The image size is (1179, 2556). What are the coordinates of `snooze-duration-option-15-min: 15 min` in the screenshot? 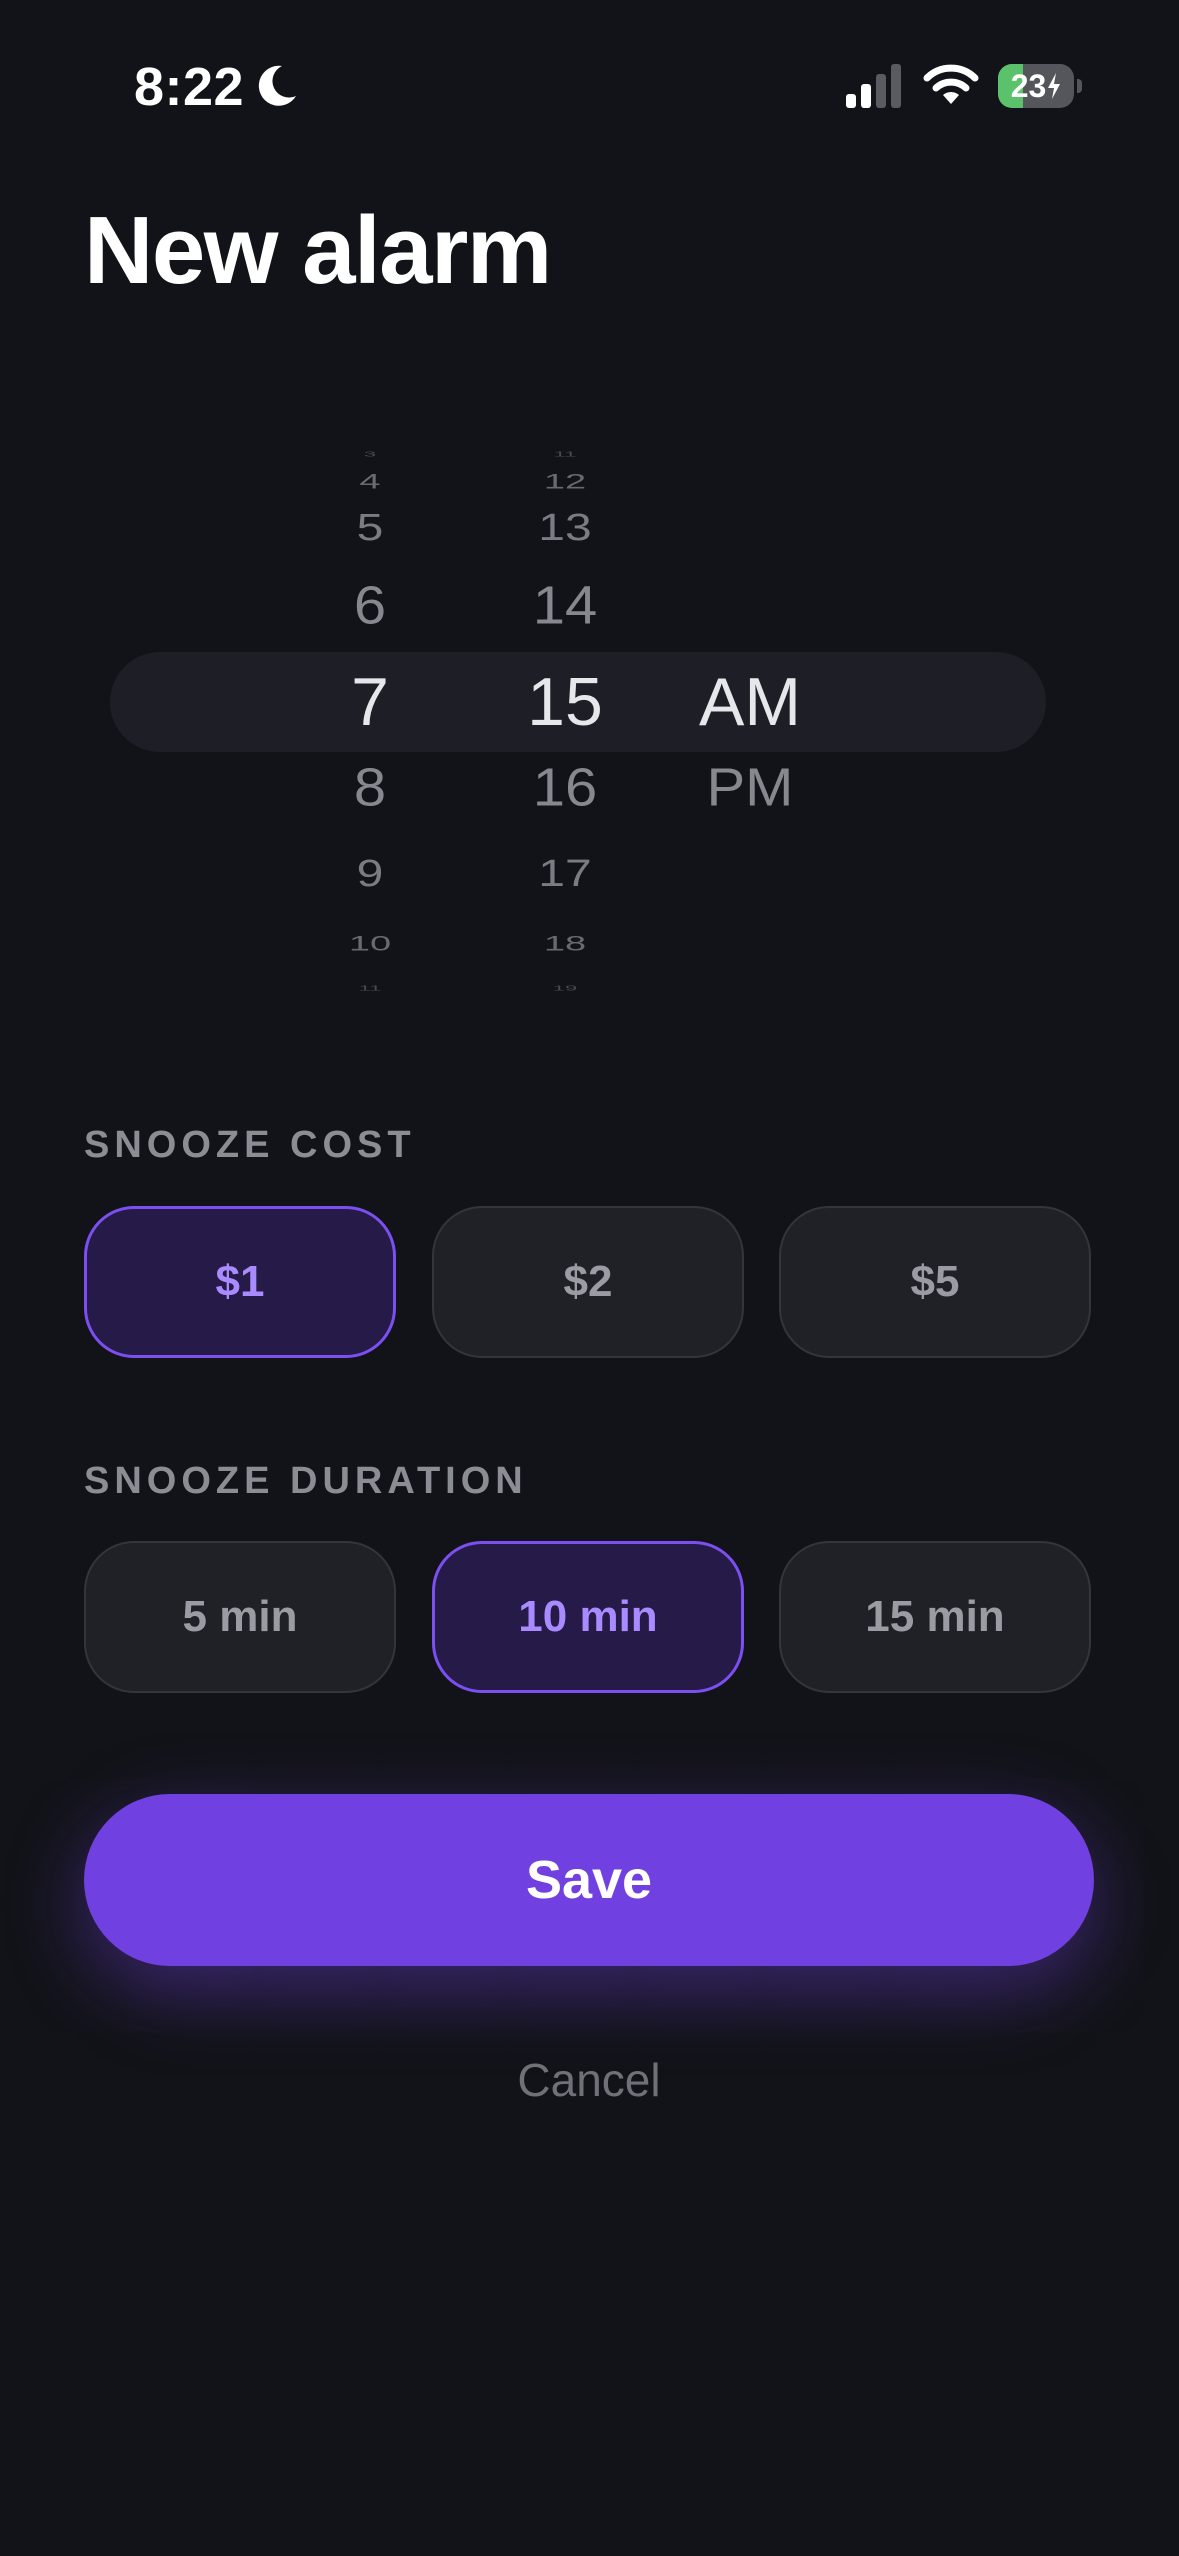 It's located at (935, 1617).